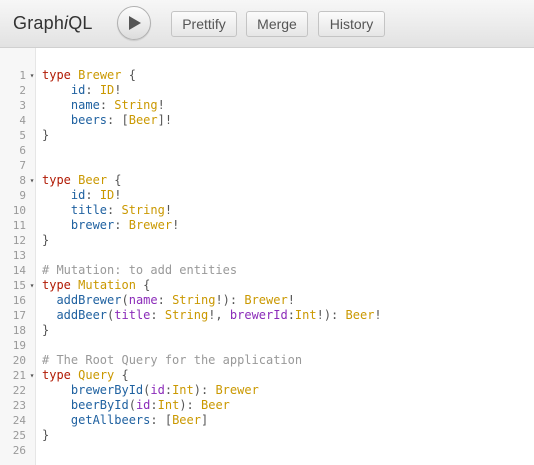  I want to click on code-token: brewer, so click(92, 225).